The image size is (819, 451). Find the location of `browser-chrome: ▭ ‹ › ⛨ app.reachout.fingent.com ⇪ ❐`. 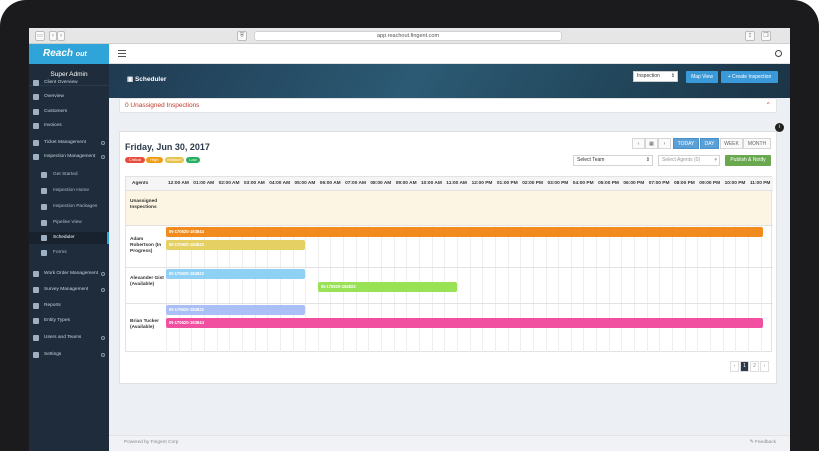

browser-chrome: ▭ ‹ › ⛨ app.reachout.fingent.com ⇪ ❐ is located at coordinates (409, 36).